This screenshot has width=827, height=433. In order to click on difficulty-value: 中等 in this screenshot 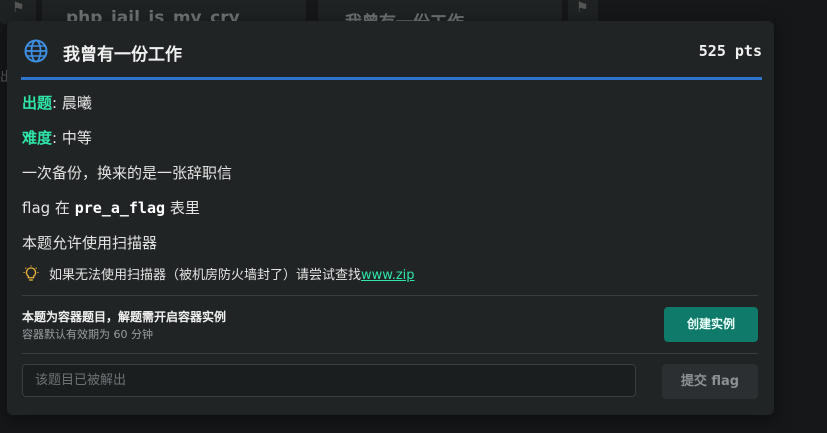, I will do `click(76, 138)`.